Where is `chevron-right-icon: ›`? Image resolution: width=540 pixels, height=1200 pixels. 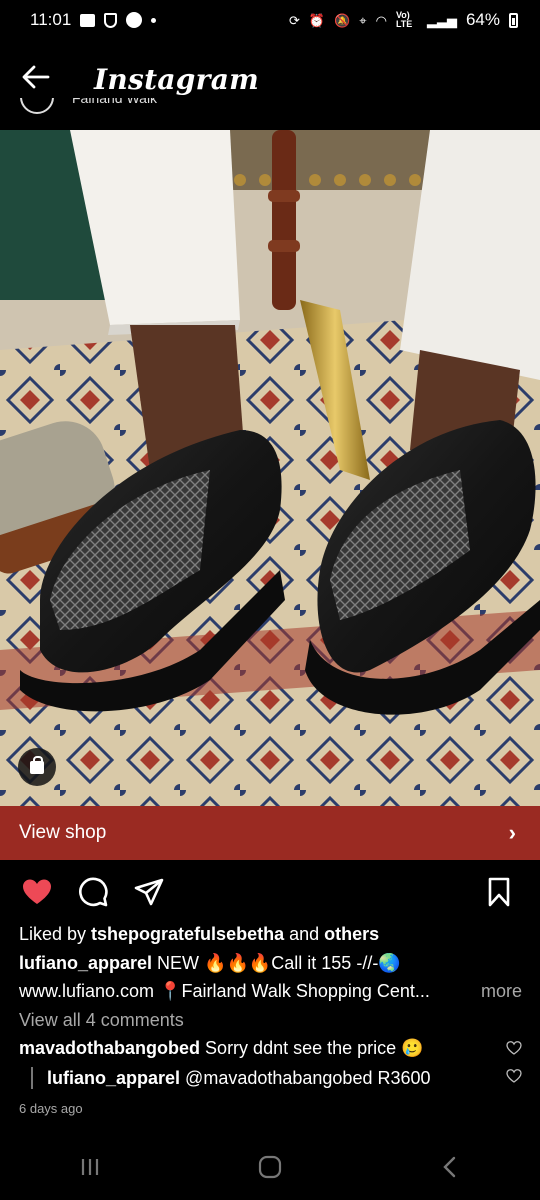 chevron-right-icon: › is located at coordinates (512, 832).